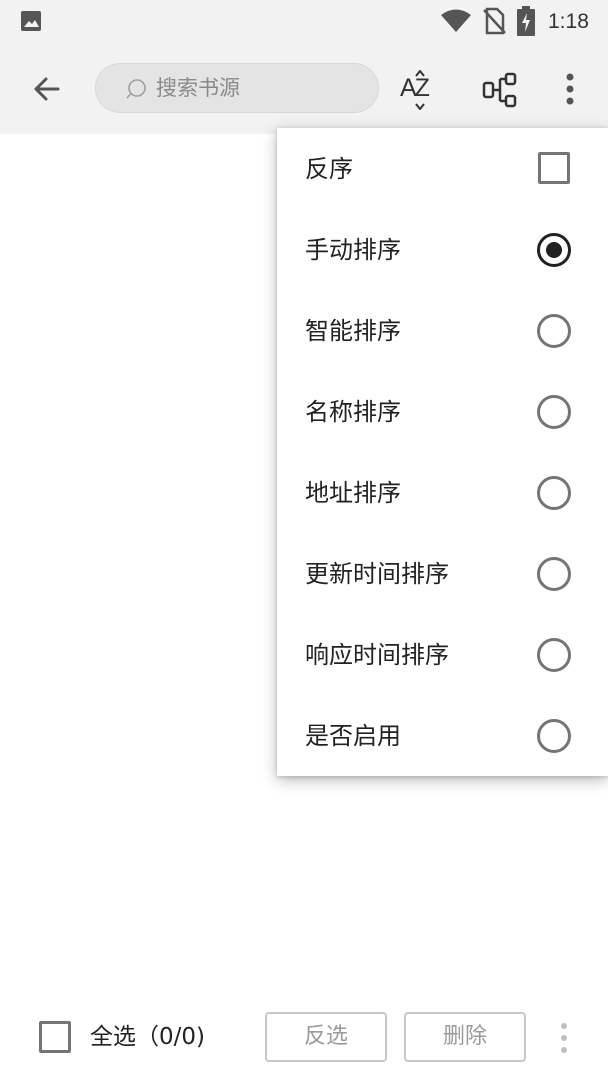 This screenshot has width=608, height=1080. Describe the element at coordinates (442, 411) in the screenshot. I see `menu-item-name-sort: 名称排序` at that location.